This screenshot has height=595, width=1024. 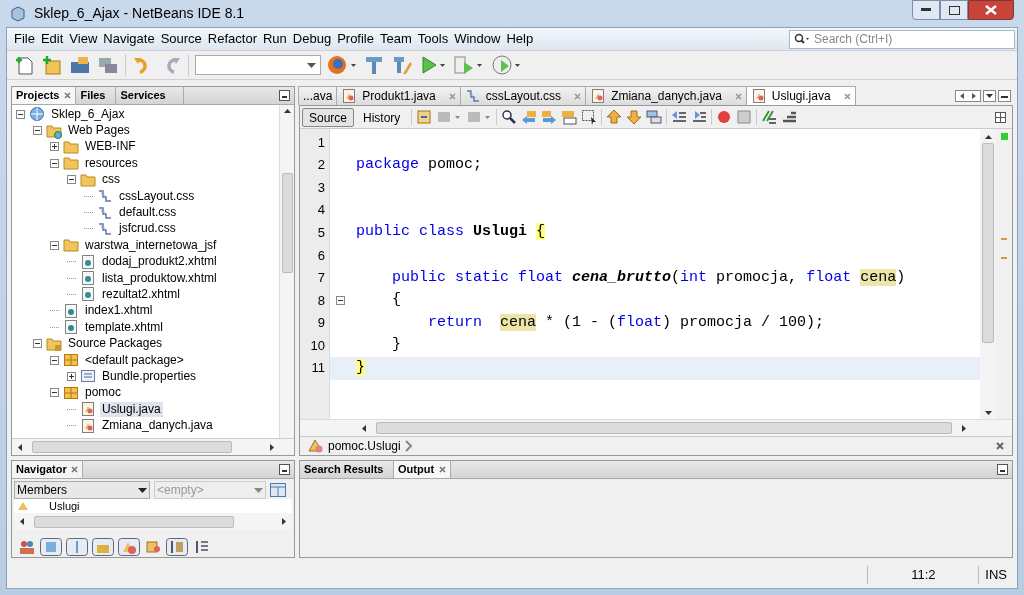 What do you see at coordinates (724, 117) in the screenshot?
I see `record-icon` at bounding box center [724, 117].